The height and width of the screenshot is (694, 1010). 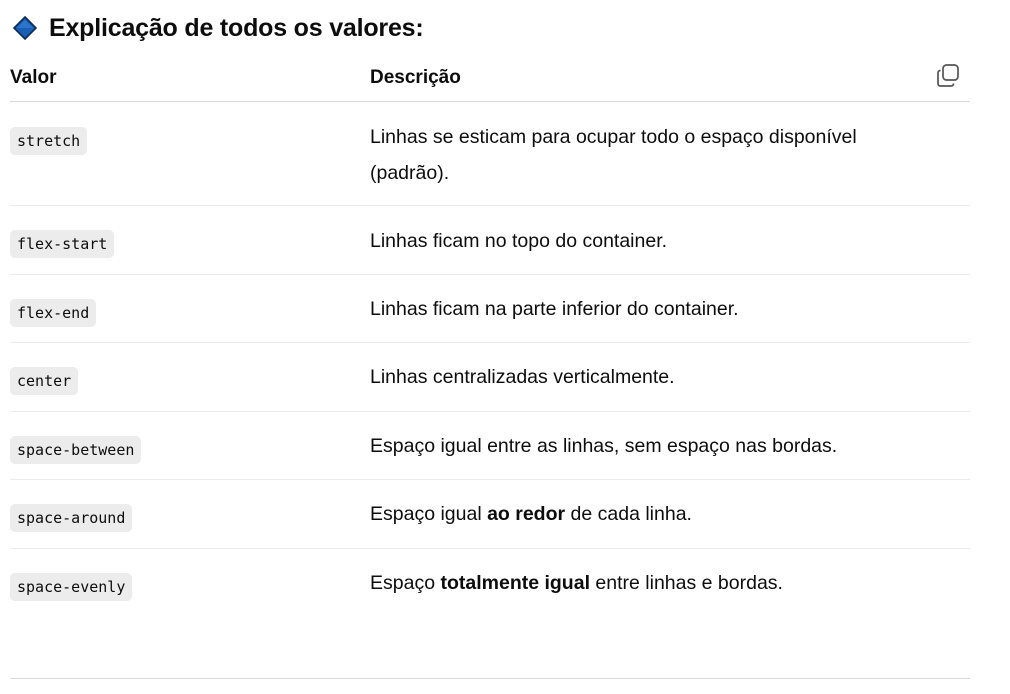 What do you see at coordinates (71, 518) in the screenshot?
I see `value-code: space-around` at bounding box center [71, 518].